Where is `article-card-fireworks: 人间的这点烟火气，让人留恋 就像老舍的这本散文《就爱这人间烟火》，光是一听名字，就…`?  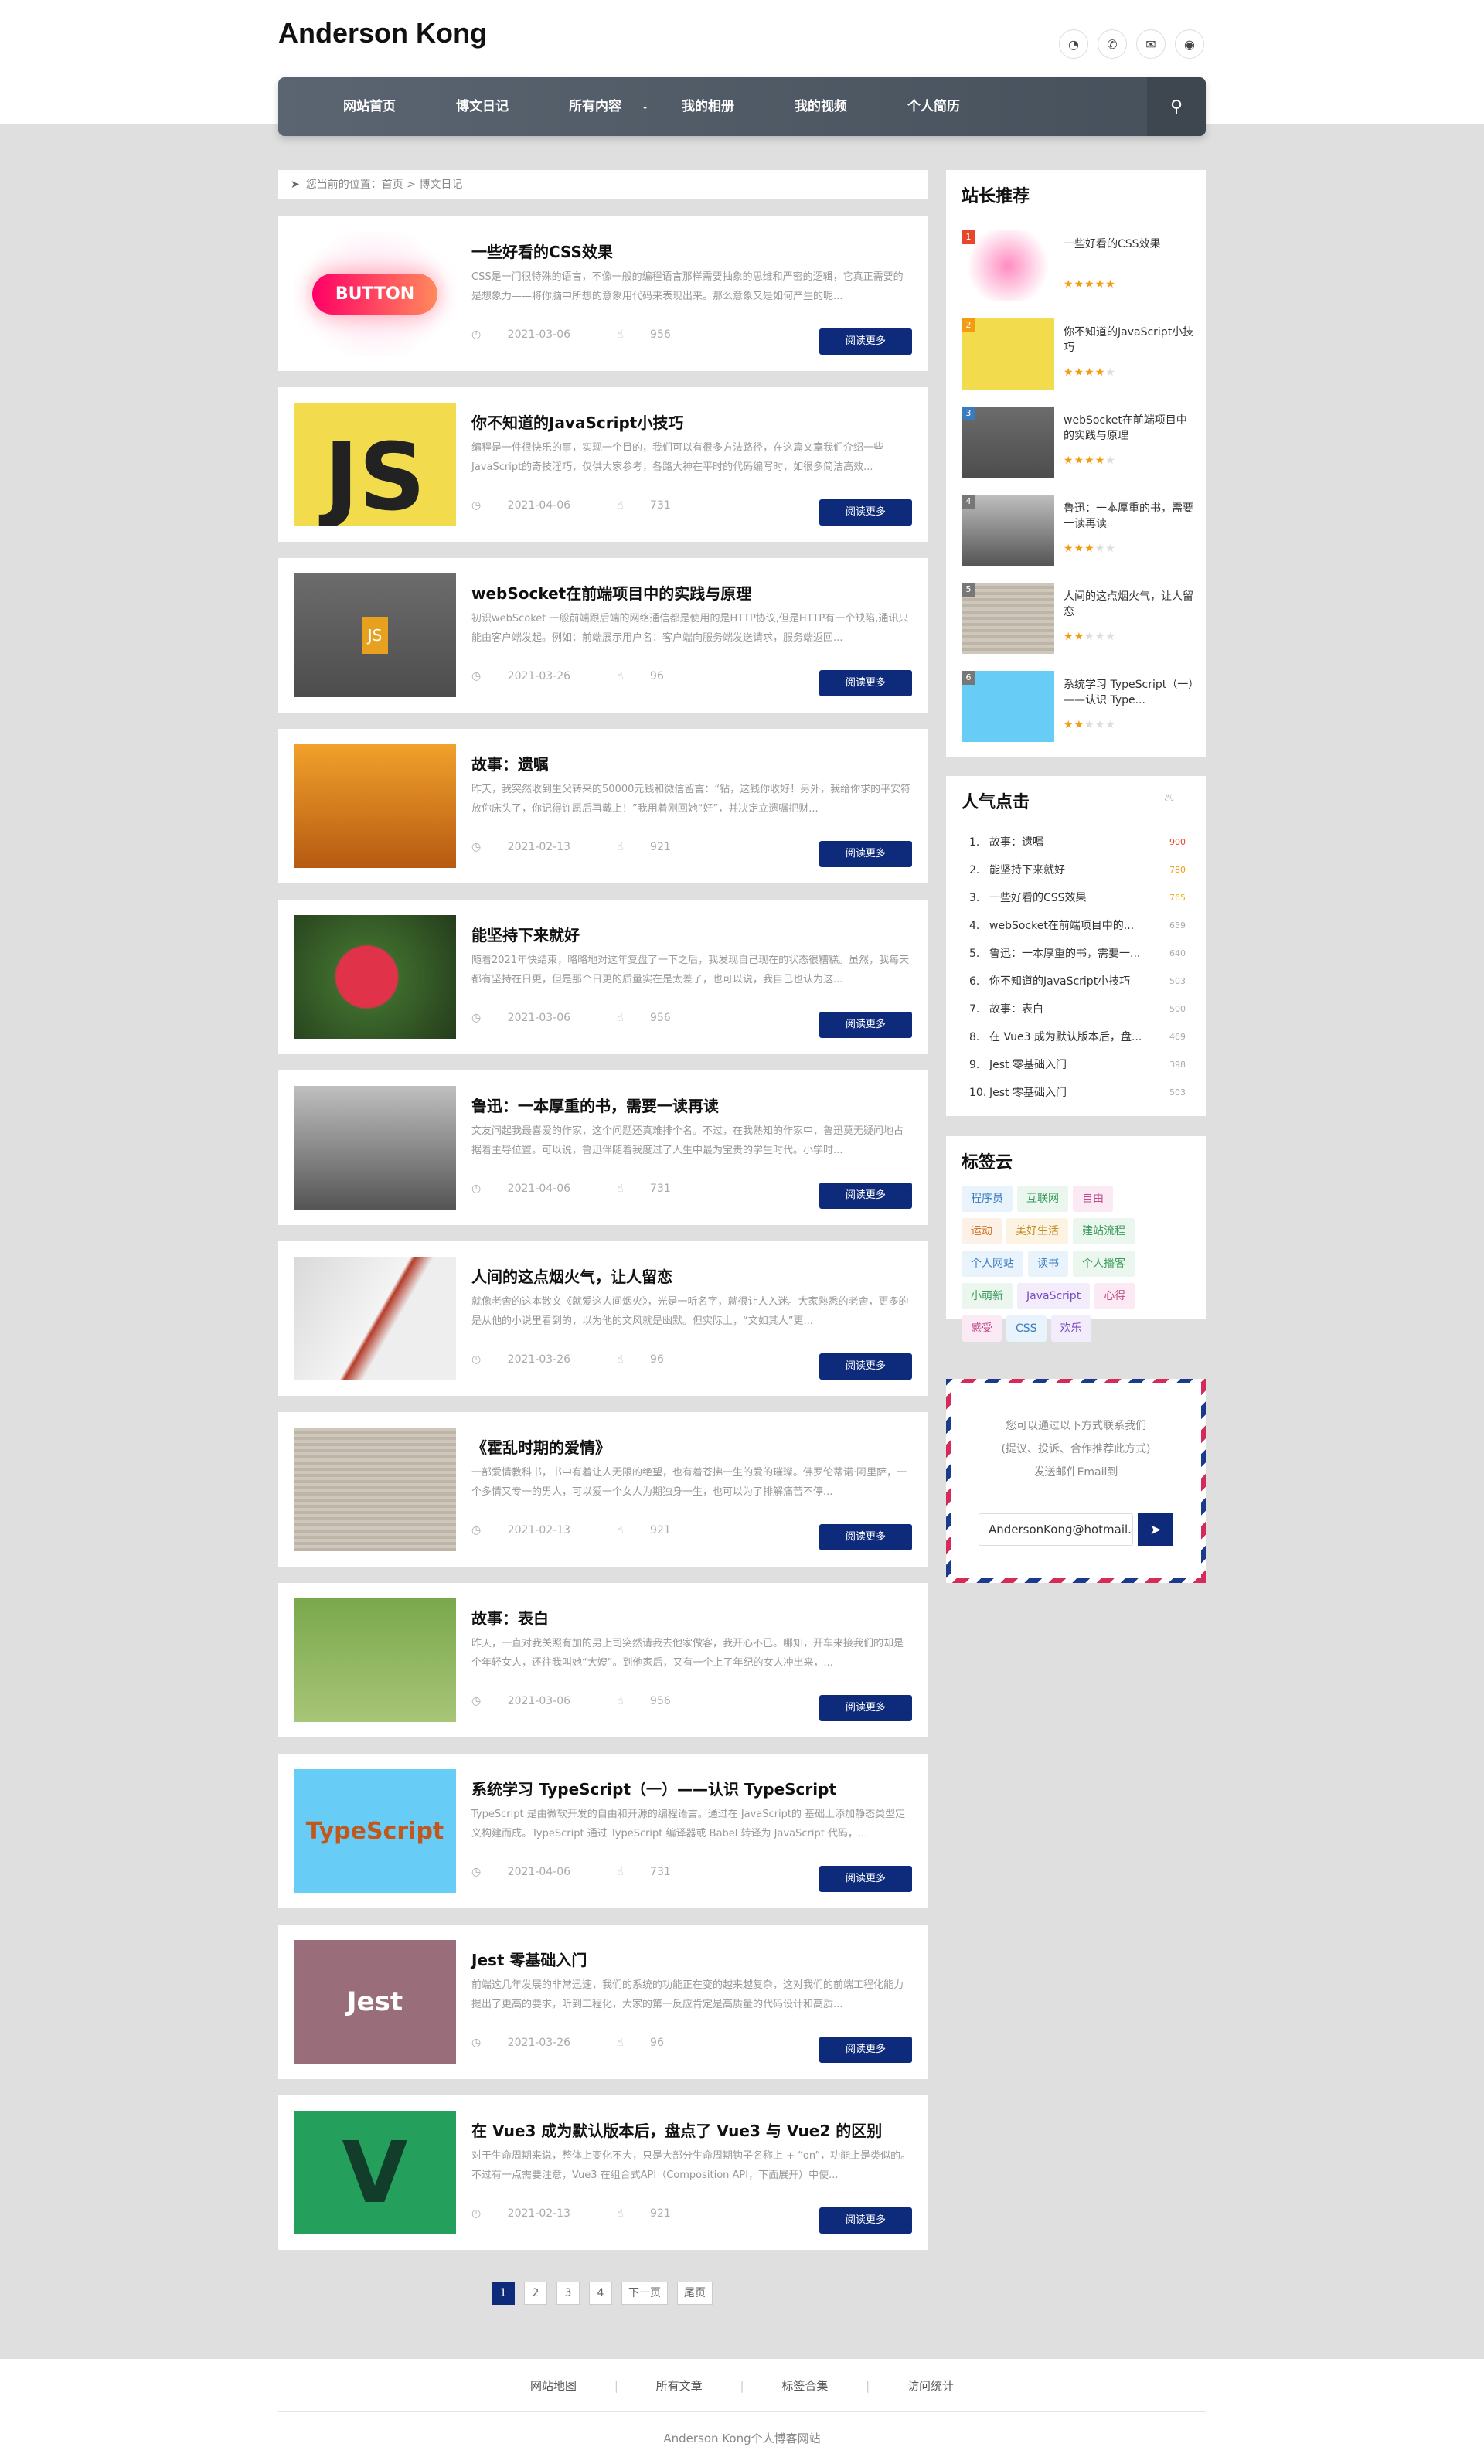 article-card-fireworks: 人间的这点烟火气，让人留恋 就像老舍的这本散文《就爱这人间烟火》，光是一听名字，就… is located at coordinates (603, 1318).